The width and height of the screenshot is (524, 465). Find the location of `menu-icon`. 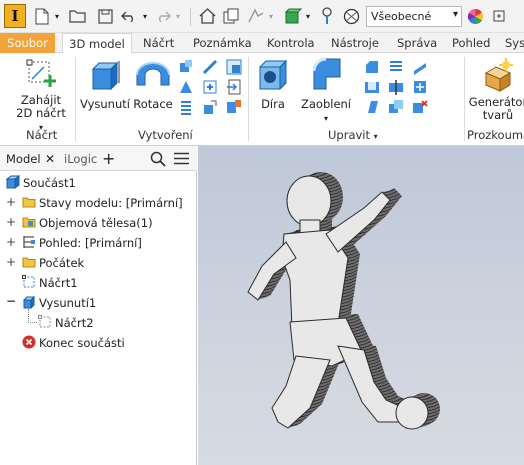

menu-icon is located at coordinates (181, 160).